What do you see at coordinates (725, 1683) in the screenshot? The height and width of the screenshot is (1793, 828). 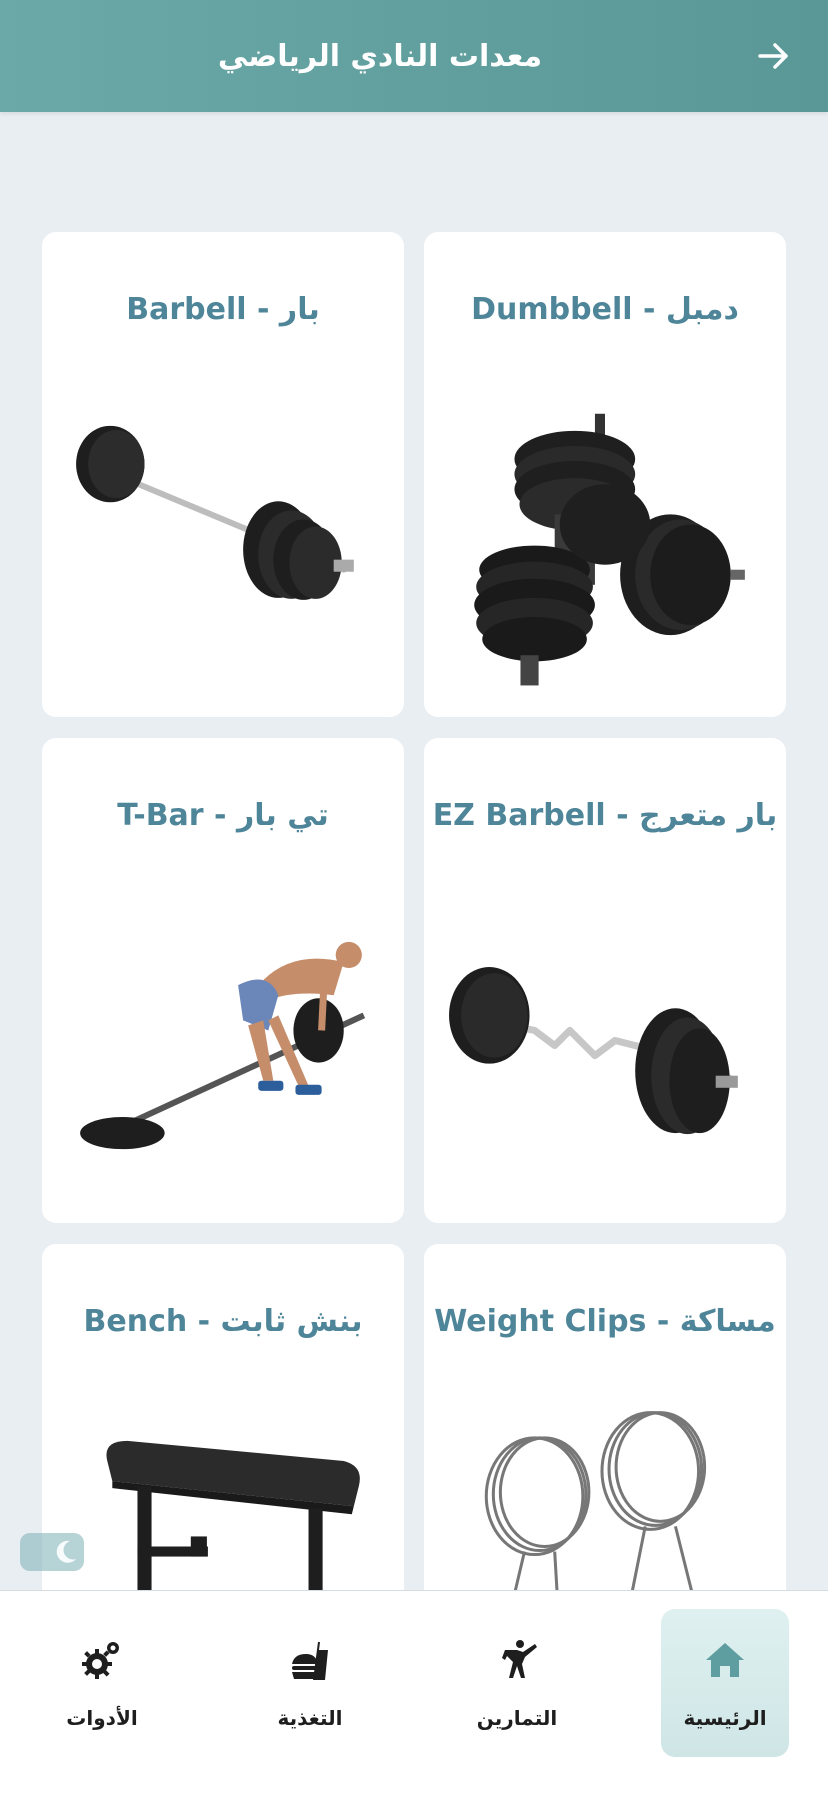 I see `nav-item-home: الرئيسية` at bounding box center [725, 1683].